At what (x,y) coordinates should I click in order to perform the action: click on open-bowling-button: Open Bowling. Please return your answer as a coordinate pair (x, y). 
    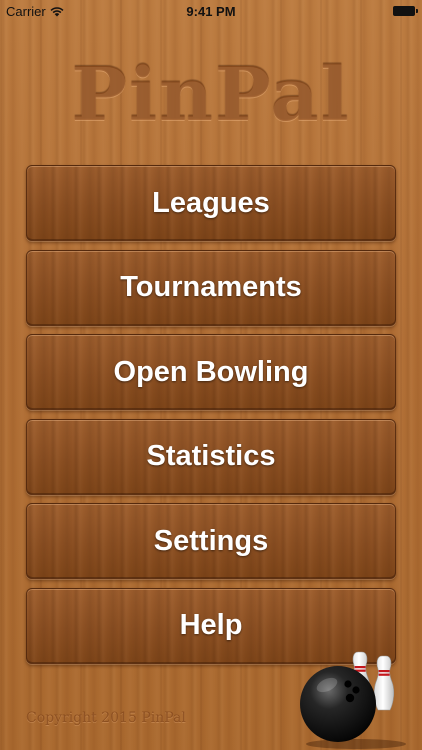
    Looking at the image, I should click on (211, 372).